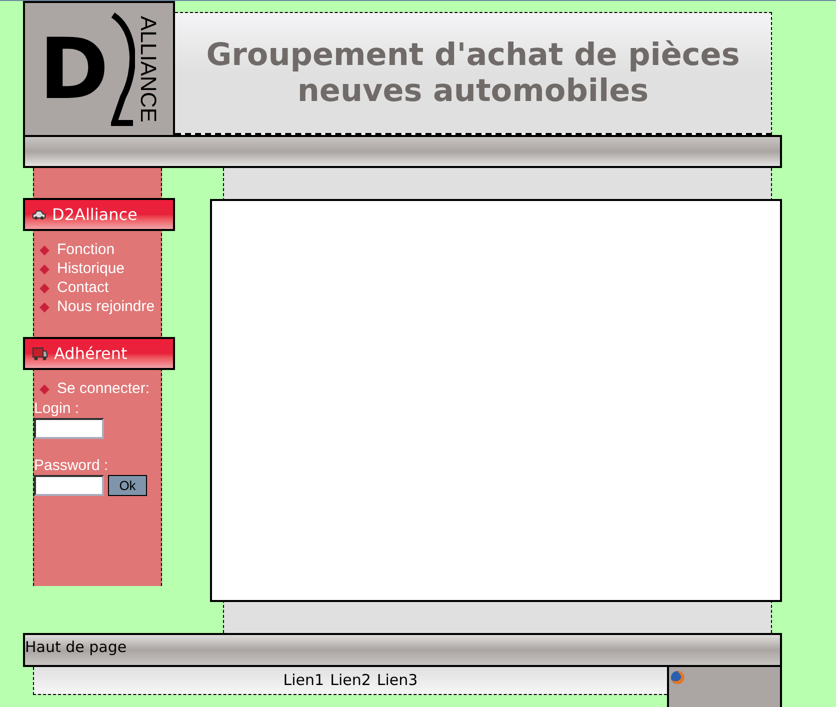  I want to click on ok-button: Ok, so click(127, 485).